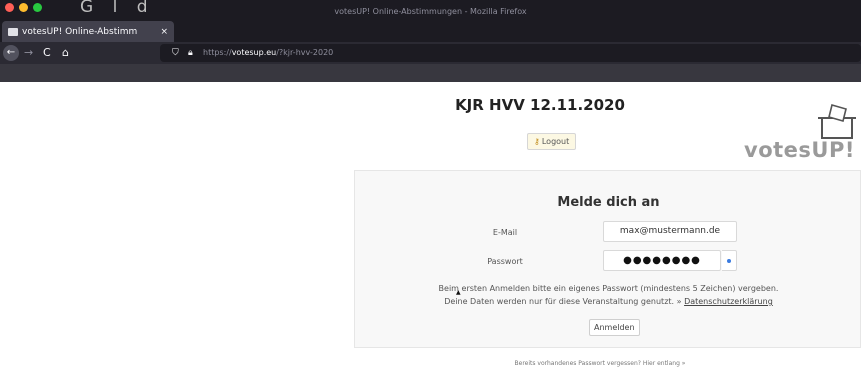 The image size is (861, 367). What do you see at coordinates (555, 141) in the screenshot?
I see `logout-label: Logout` at bounding box center [555, 141].